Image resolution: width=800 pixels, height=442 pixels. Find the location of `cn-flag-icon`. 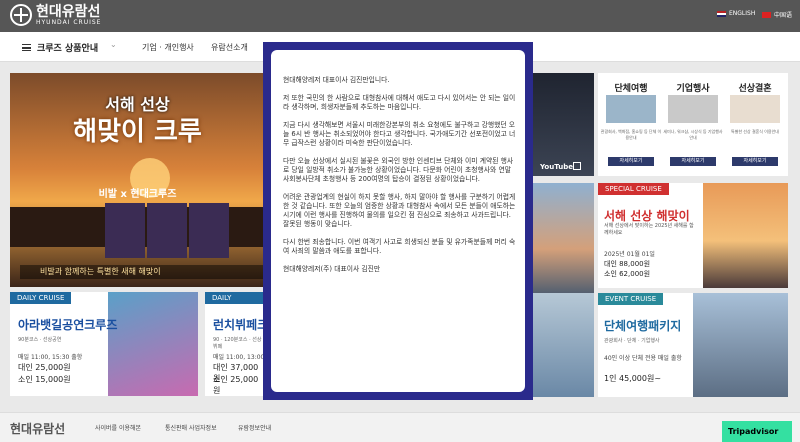

cn-flag-icon is located at coordinates (766, 14).